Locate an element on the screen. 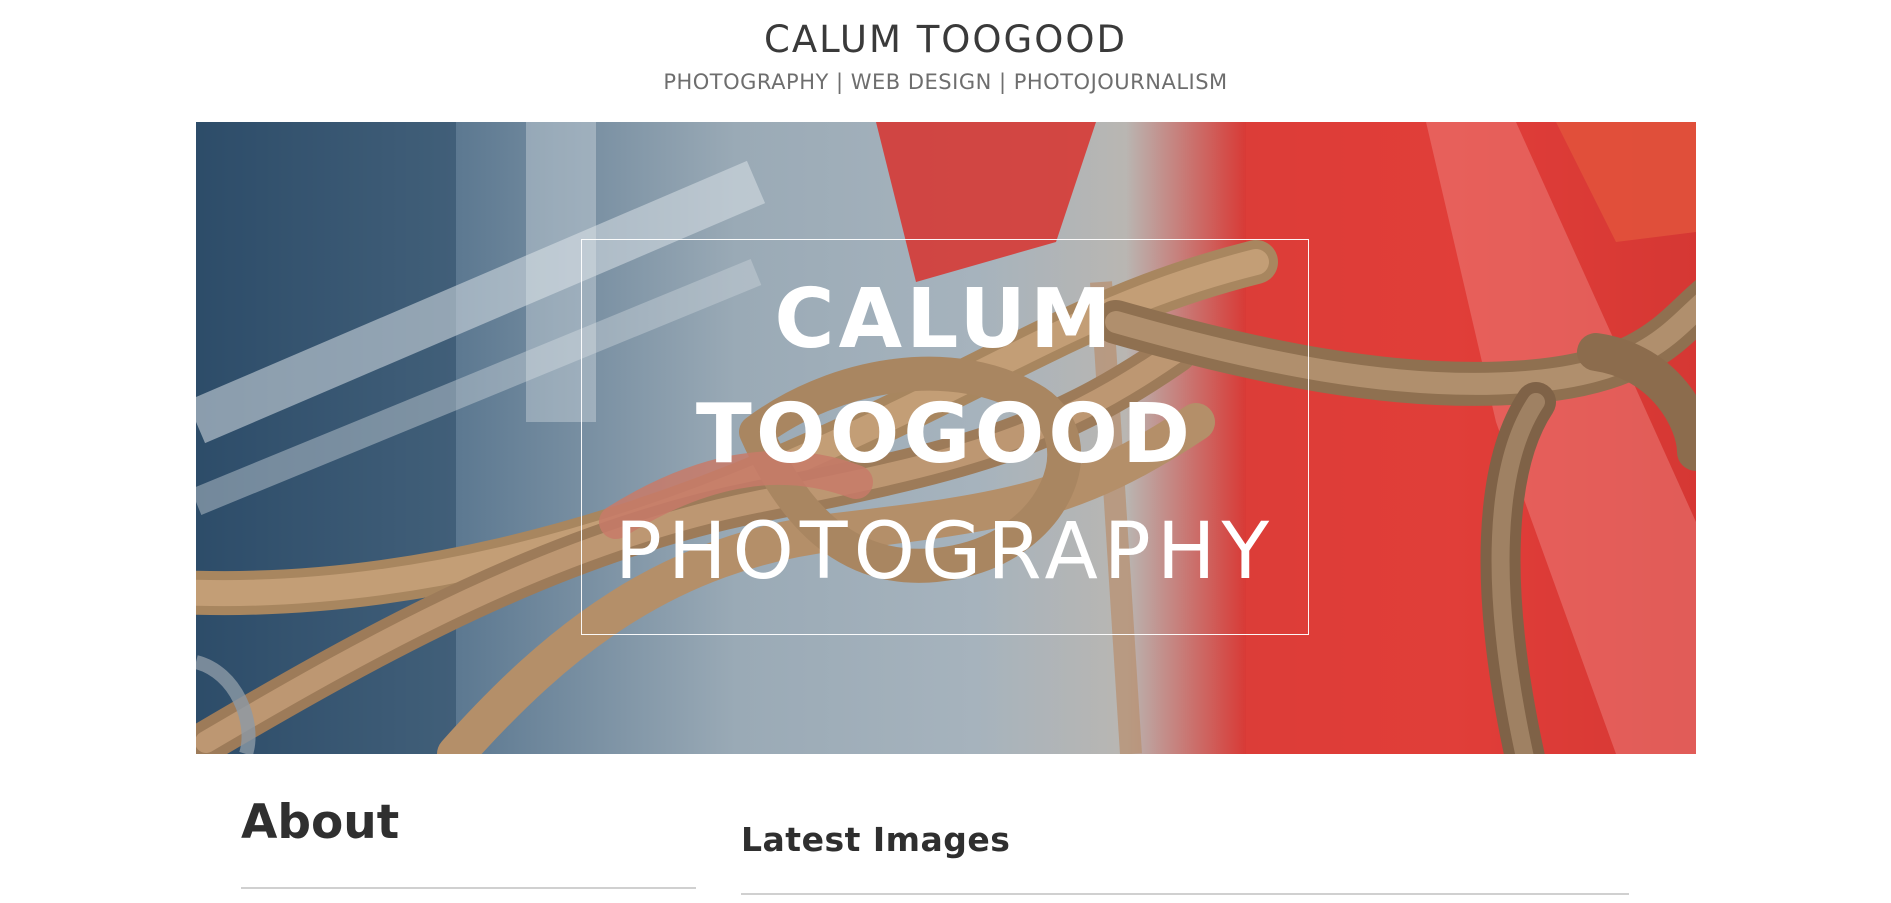 The height and width of the screenshot is (903, 1891). latest-images-divider is located at coordinates (1185, 894).